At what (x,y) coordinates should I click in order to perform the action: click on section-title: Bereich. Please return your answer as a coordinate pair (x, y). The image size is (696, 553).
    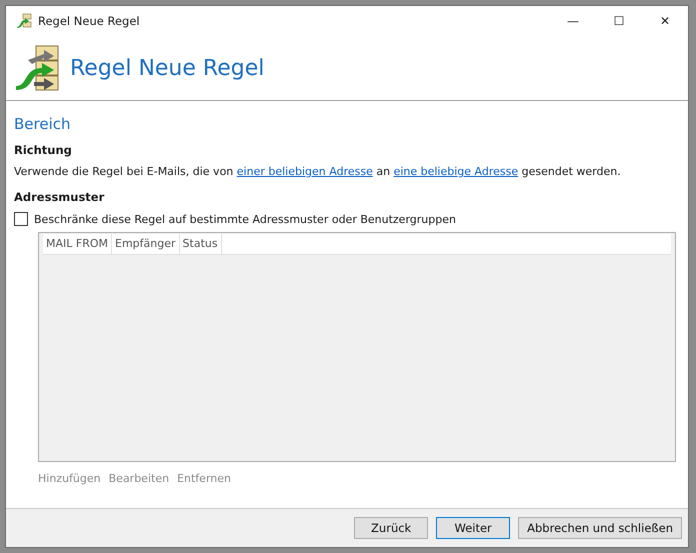
    Looking at the image, I should click on (43, 124).